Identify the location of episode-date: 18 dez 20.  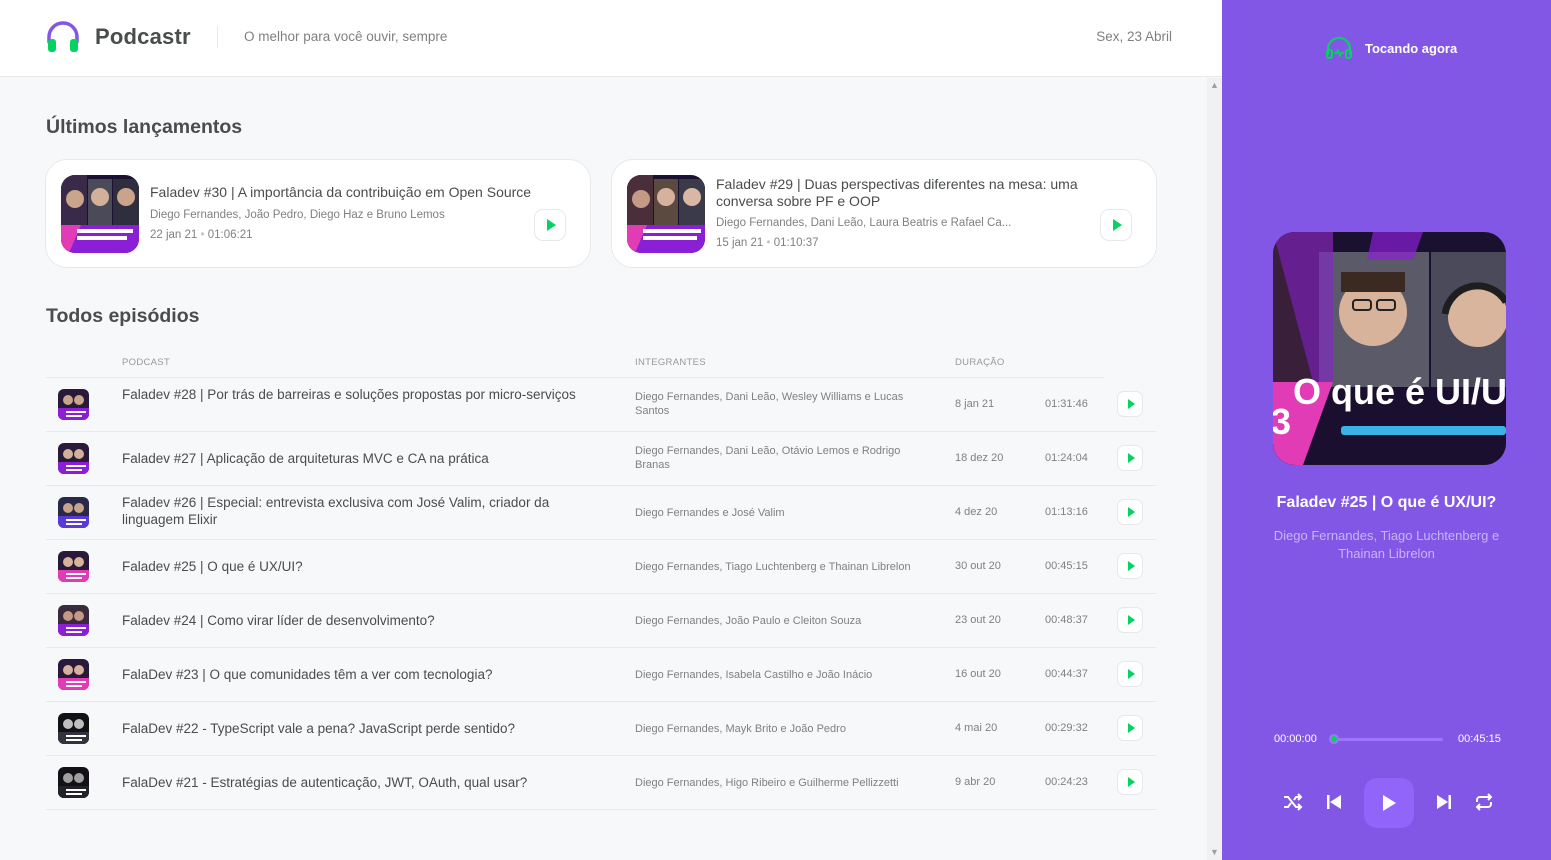
(979, 458).